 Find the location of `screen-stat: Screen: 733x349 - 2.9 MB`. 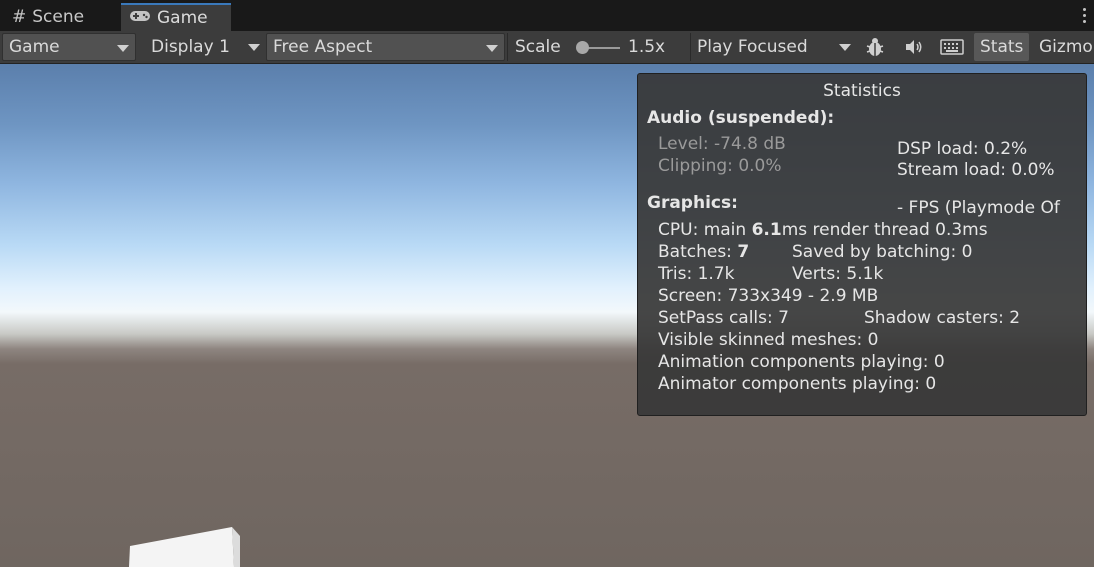

screen-stat: Screen: 733x349 - 2.9 MB is located at coordinates (768, 296).